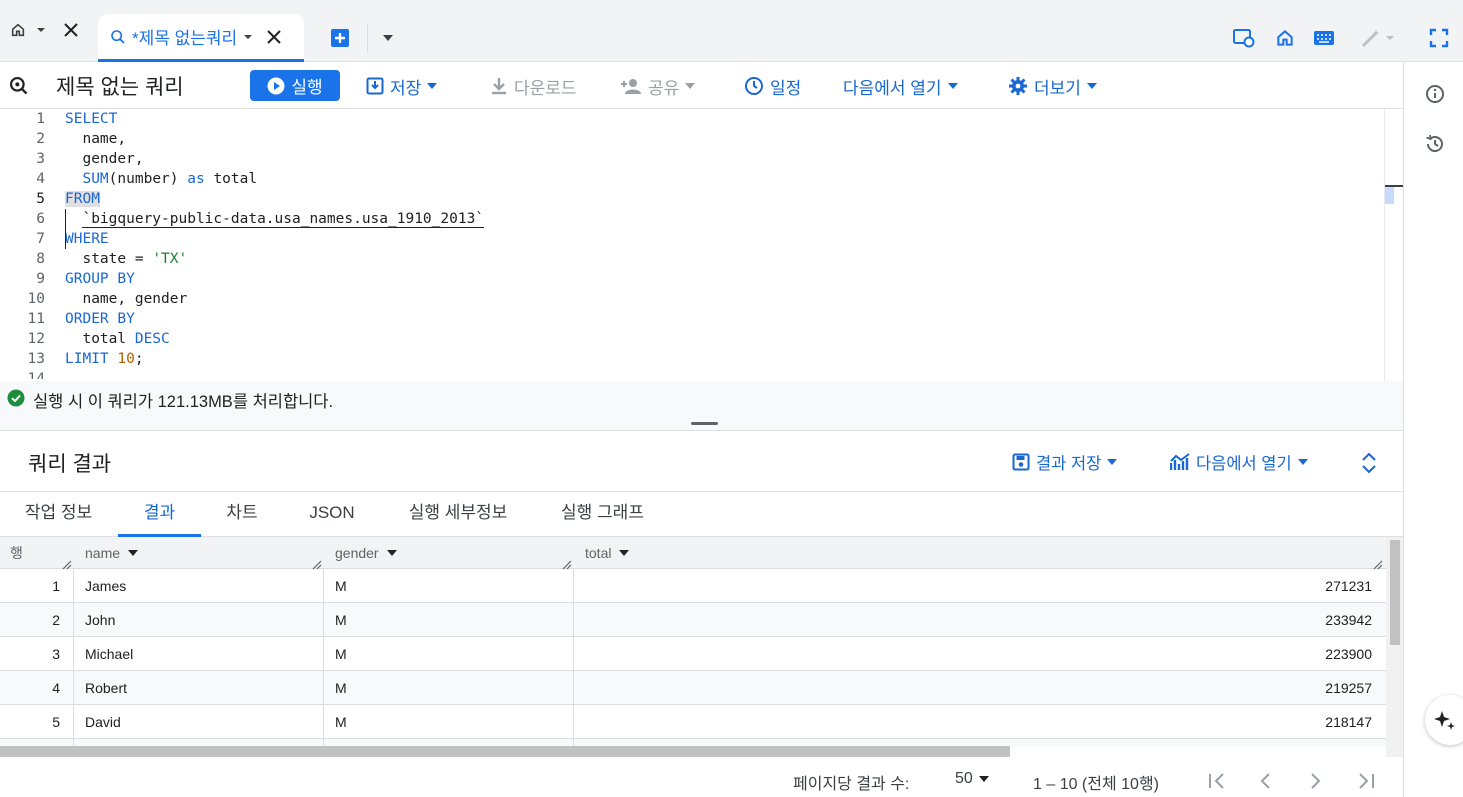 Image resolution: width=1463 pixels, height=797 pixels. What do you see at coordinates (276, 86) in the screenshot?
I see `play-icon` at bounding box center [276, 86].